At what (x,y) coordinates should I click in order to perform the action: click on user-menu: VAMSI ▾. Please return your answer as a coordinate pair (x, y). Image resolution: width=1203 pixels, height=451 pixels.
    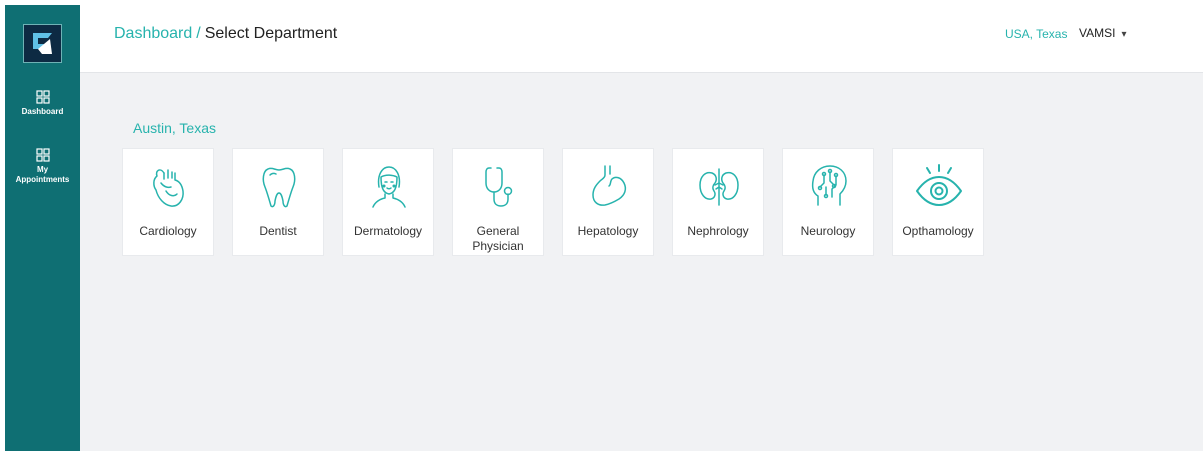
    Looking at the image, I should click on (1102, 33).